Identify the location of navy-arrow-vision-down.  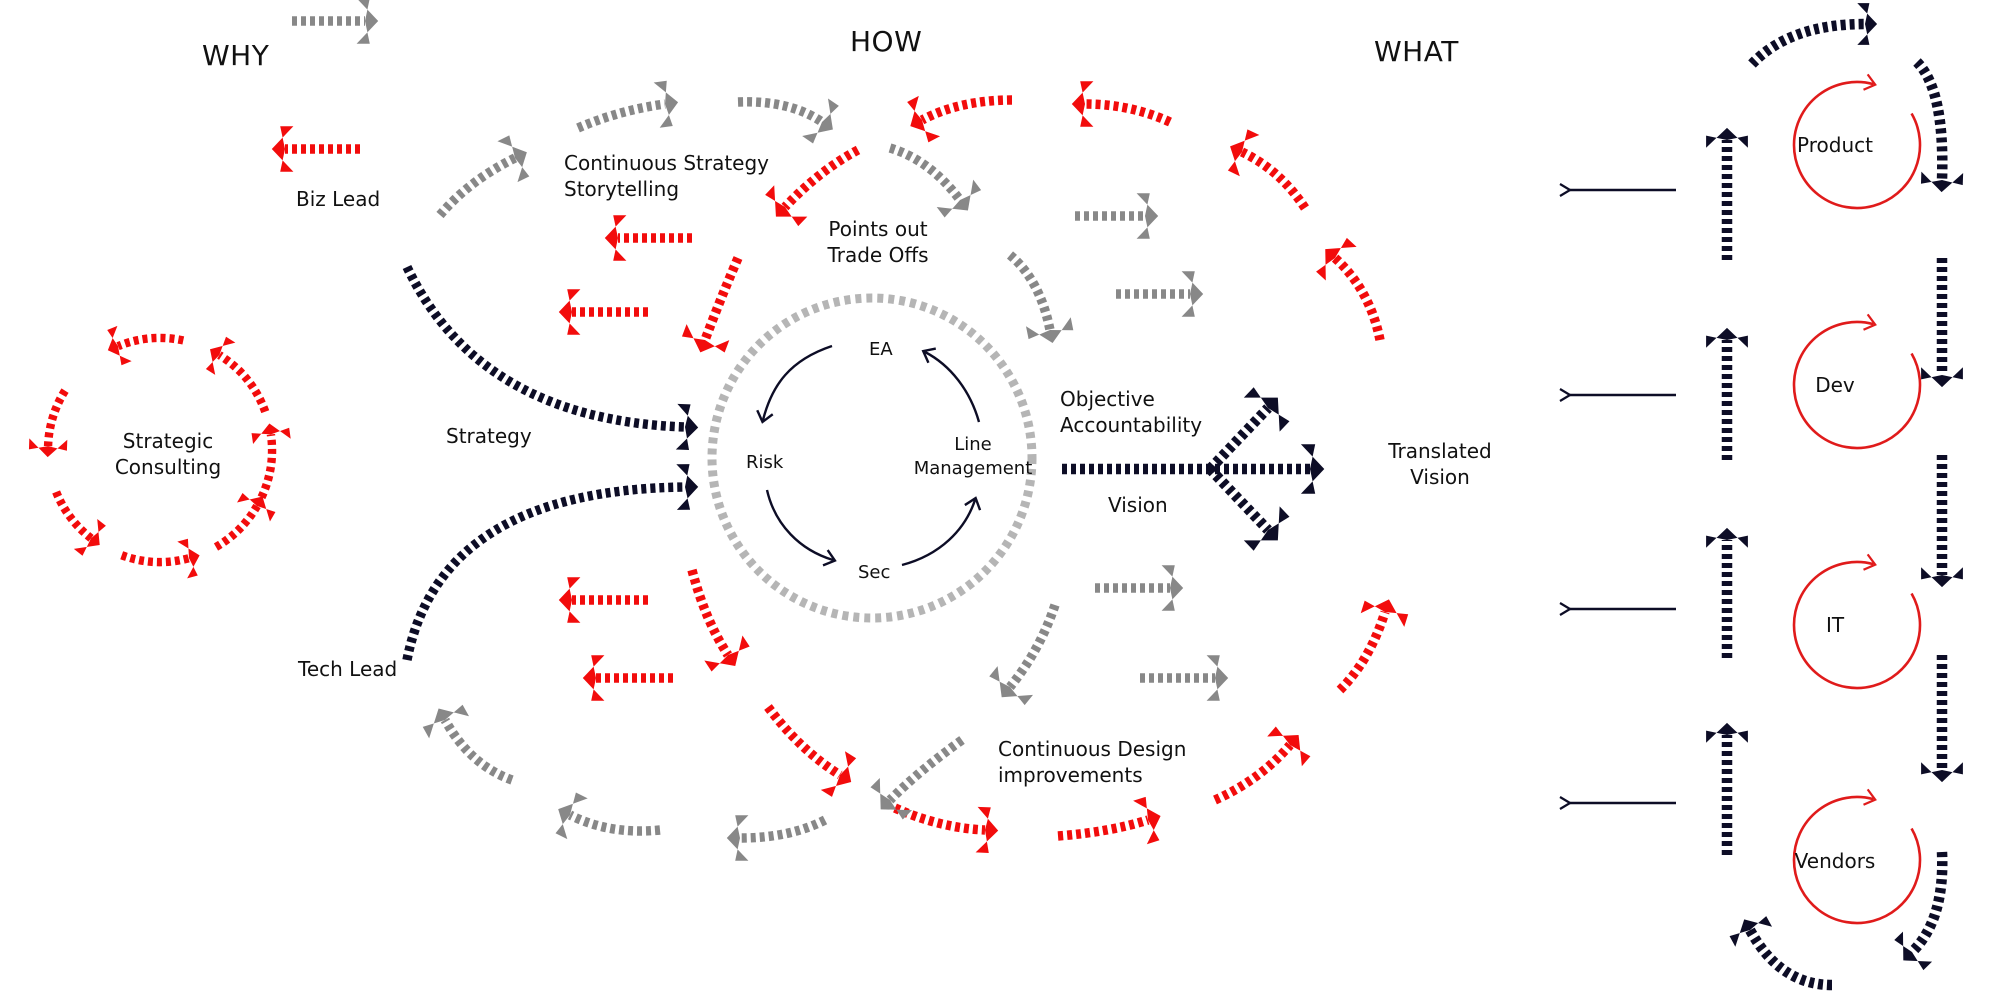
(1248, 508).